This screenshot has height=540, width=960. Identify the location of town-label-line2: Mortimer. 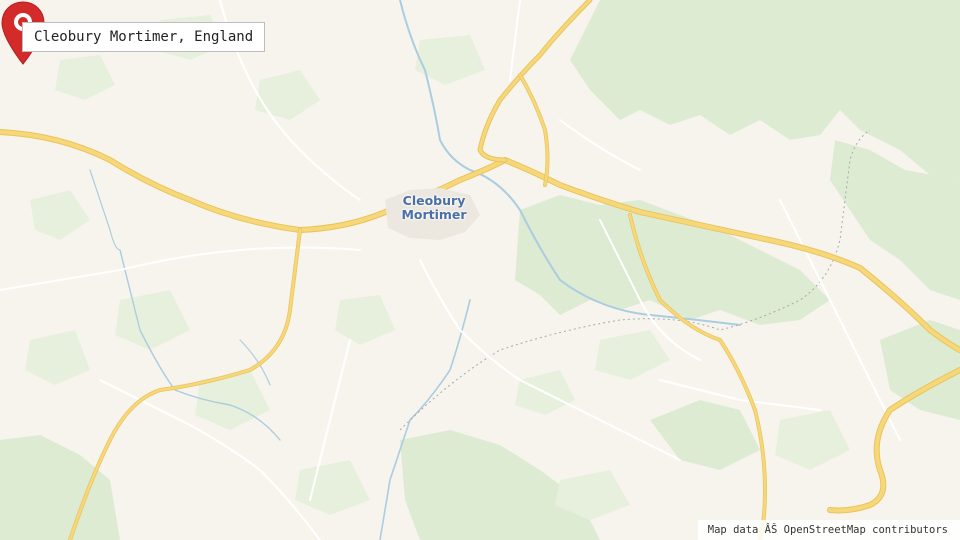
(434, 214).